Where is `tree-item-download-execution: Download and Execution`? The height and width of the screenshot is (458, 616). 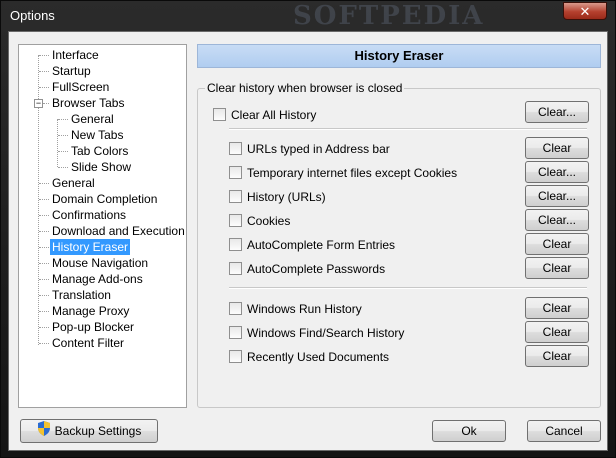 tree-item-download-execution: Download and Execution is located at coordinates (118, 231).